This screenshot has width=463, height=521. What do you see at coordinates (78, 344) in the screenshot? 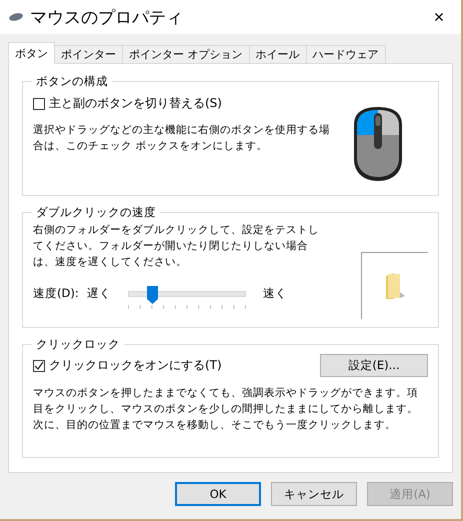
I see `group-title: クリックロック` at bounding box center [78, 344].